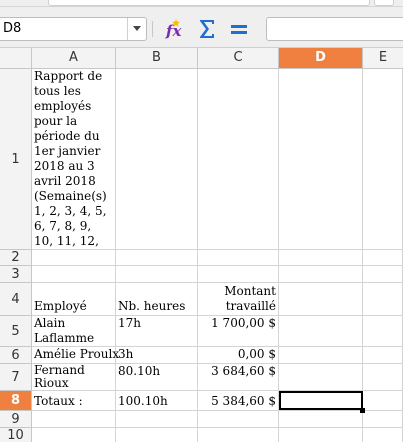 This screenshot has height=443, width=403. I want to click on cell-b5: 17h, so click(157, 331).